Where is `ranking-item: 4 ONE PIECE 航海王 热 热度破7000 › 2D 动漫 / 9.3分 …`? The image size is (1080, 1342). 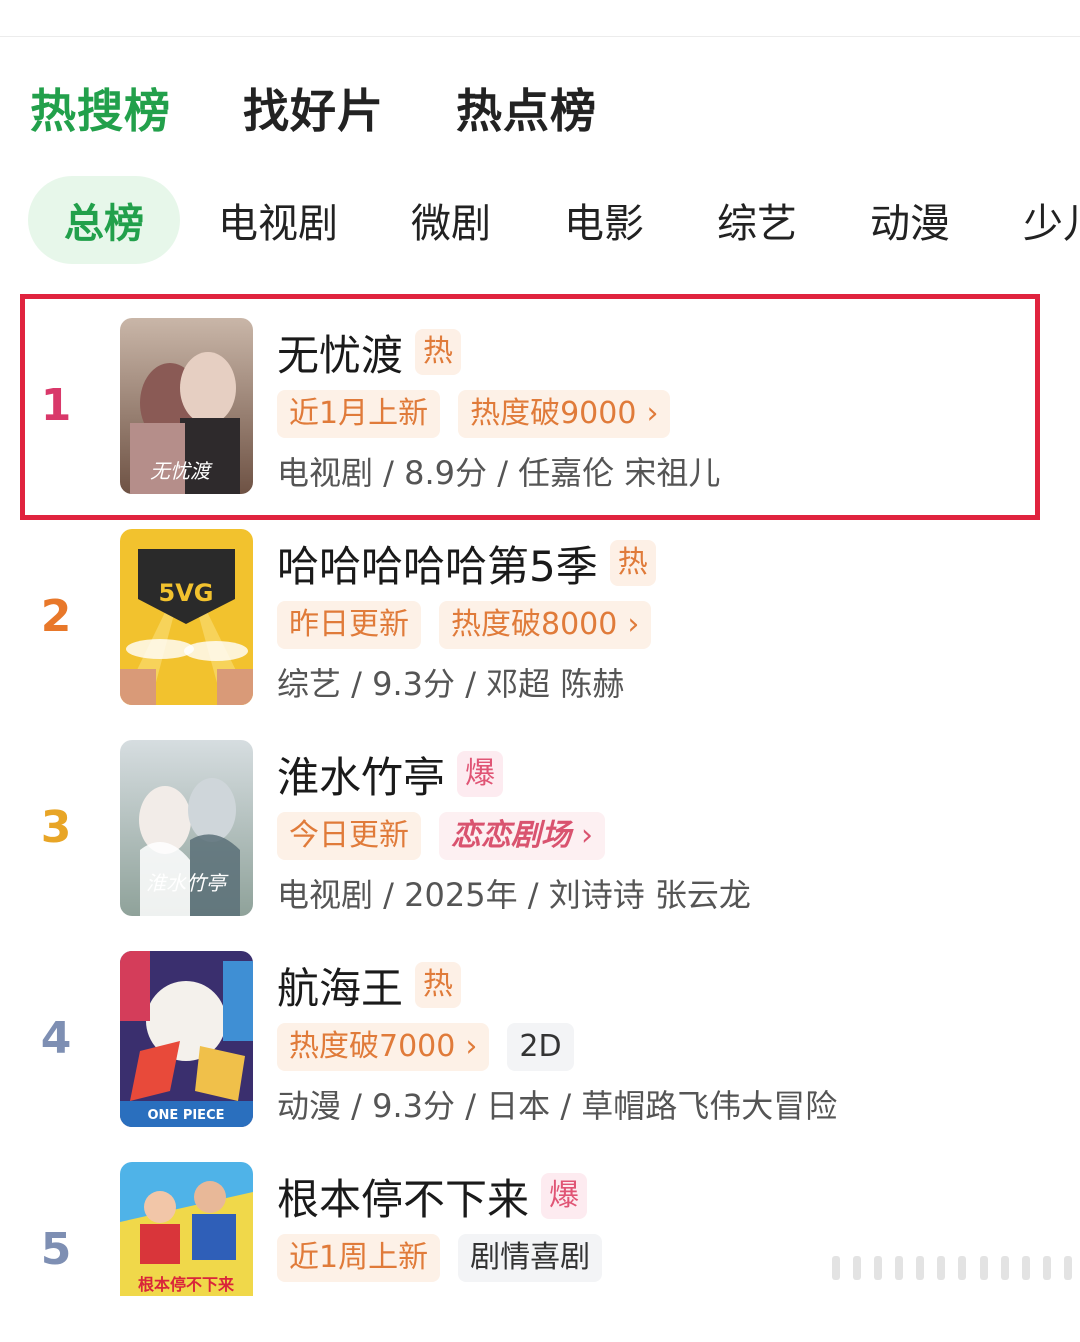 ranking-item: 4 ONE PIECE 航海王 热 热度破7000 › 2D 动漫 / 9.3分 … is located at coordinates (540, 1041).